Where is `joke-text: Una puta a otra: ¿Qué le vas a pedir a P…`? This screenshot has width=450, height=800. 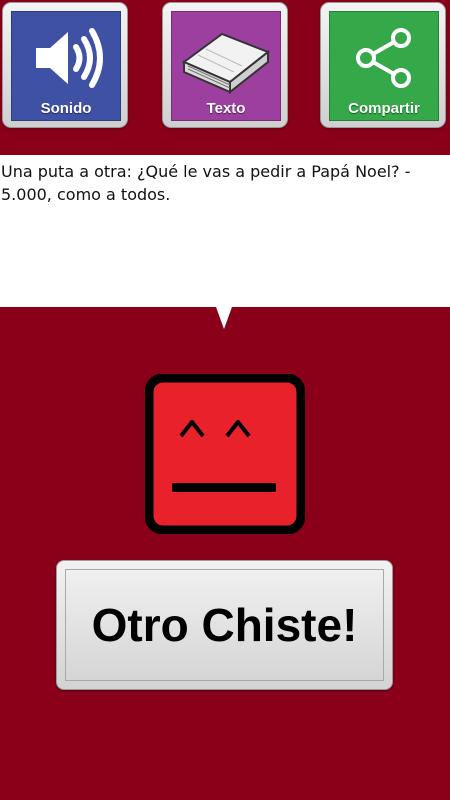
joke-text: Una puta a otra: ¿Qué le vas a pedir a P… is located at coordinates (206, 183).